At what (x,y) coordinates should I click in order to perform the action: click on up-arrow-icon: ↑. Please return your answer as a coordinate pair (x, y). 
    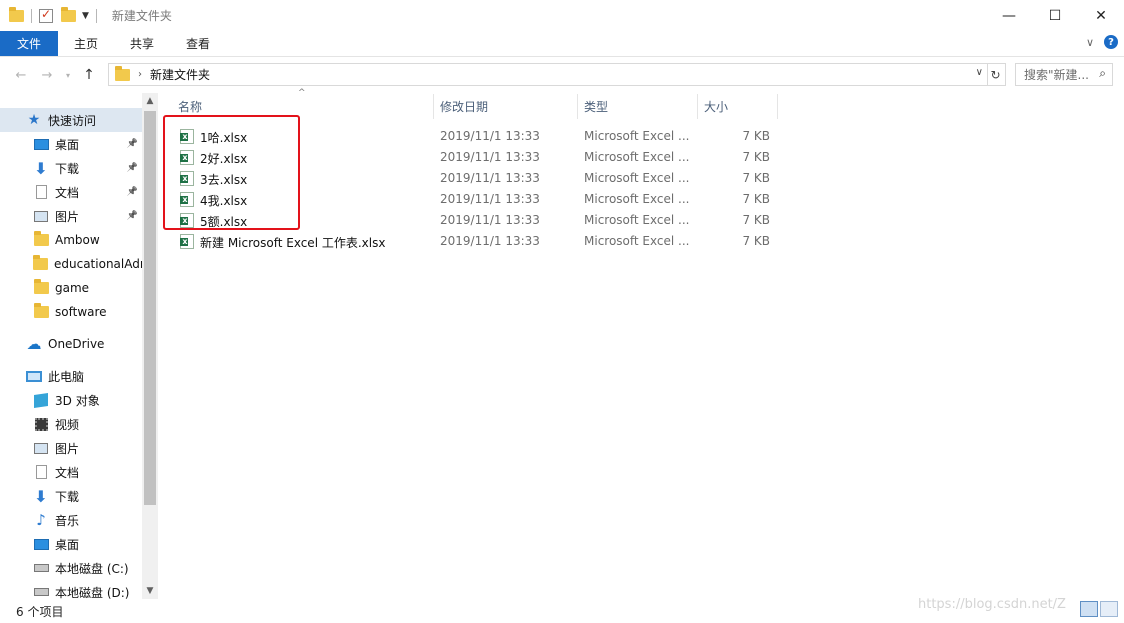
    Looking at the image, I should click on (89, 75).